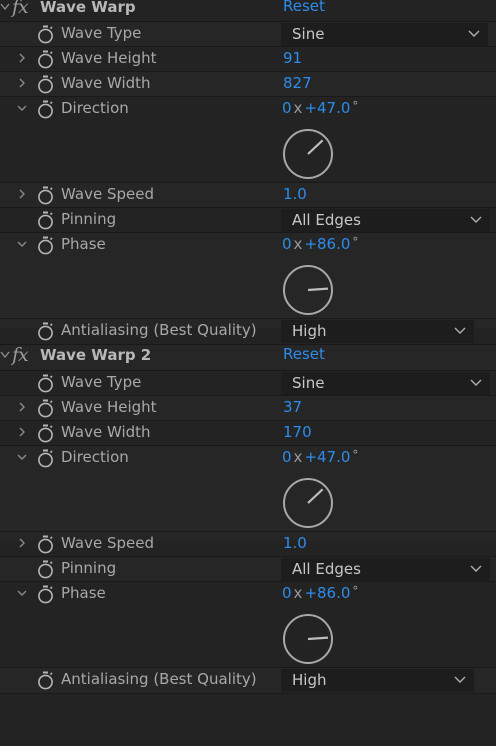 The height and width of the screenshot is (746, 496). I want to click on property-row-antialiasing: Antialiasing (Best Quality) High, so click(248, 680).